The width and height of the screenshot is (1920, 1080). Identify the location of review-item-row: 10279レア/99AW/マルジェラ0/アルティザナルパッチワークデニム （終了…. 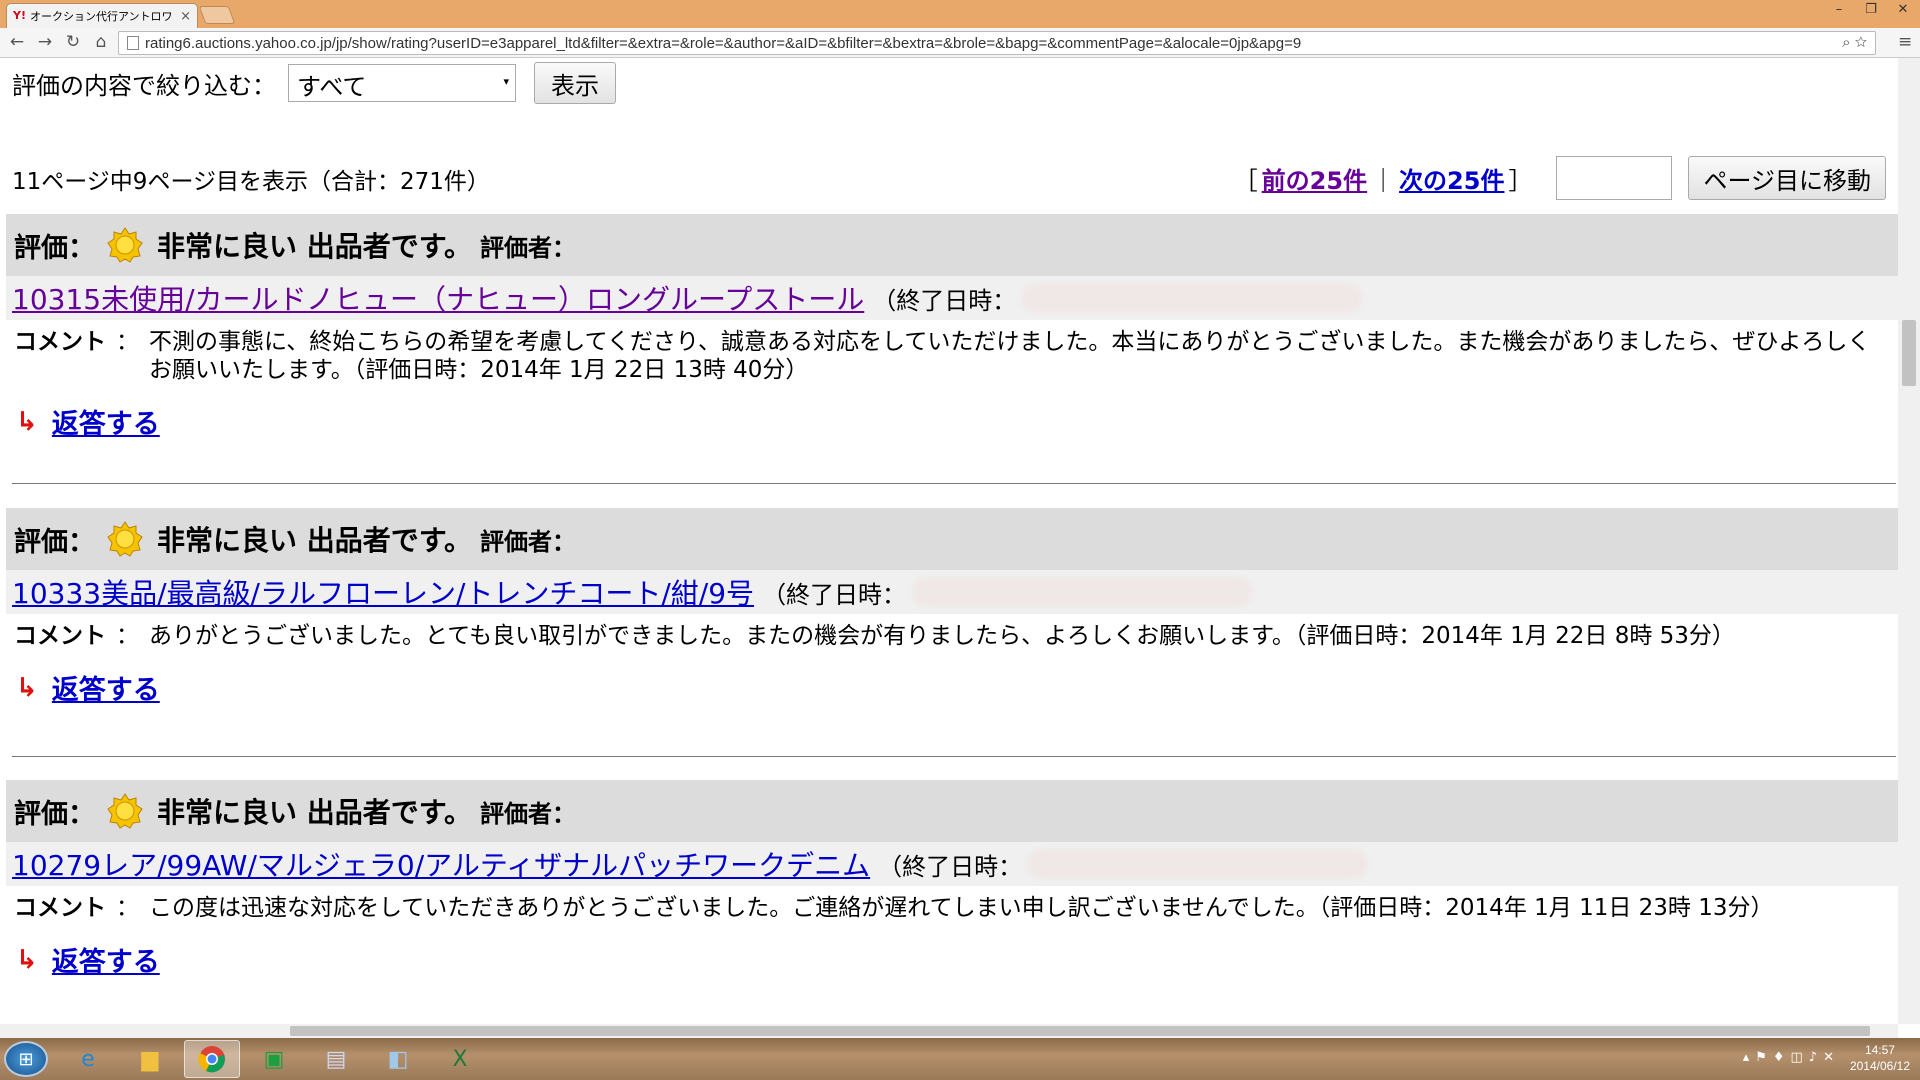
(952, 864).